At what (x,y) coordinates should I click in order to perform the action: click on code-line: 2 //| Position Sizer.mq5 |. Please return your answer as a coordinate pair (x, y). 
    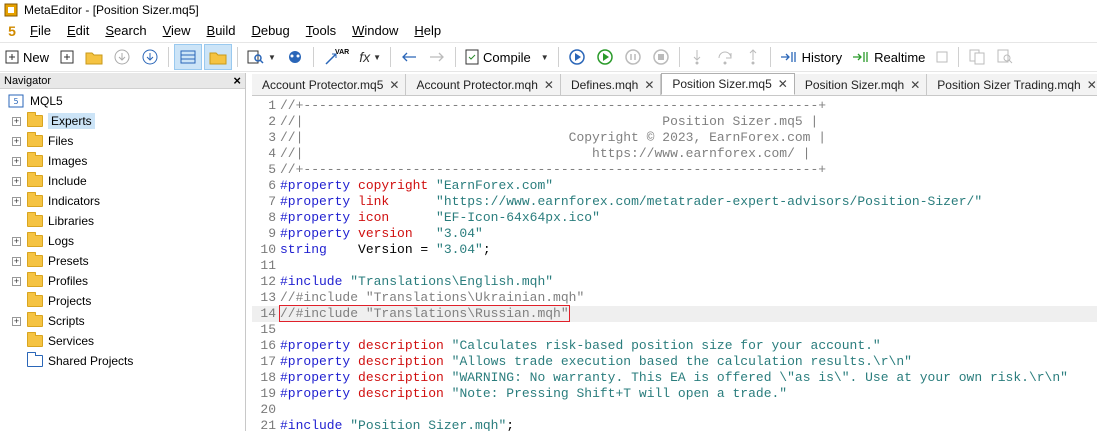
    Looking at the image, I should click on (674, 122).